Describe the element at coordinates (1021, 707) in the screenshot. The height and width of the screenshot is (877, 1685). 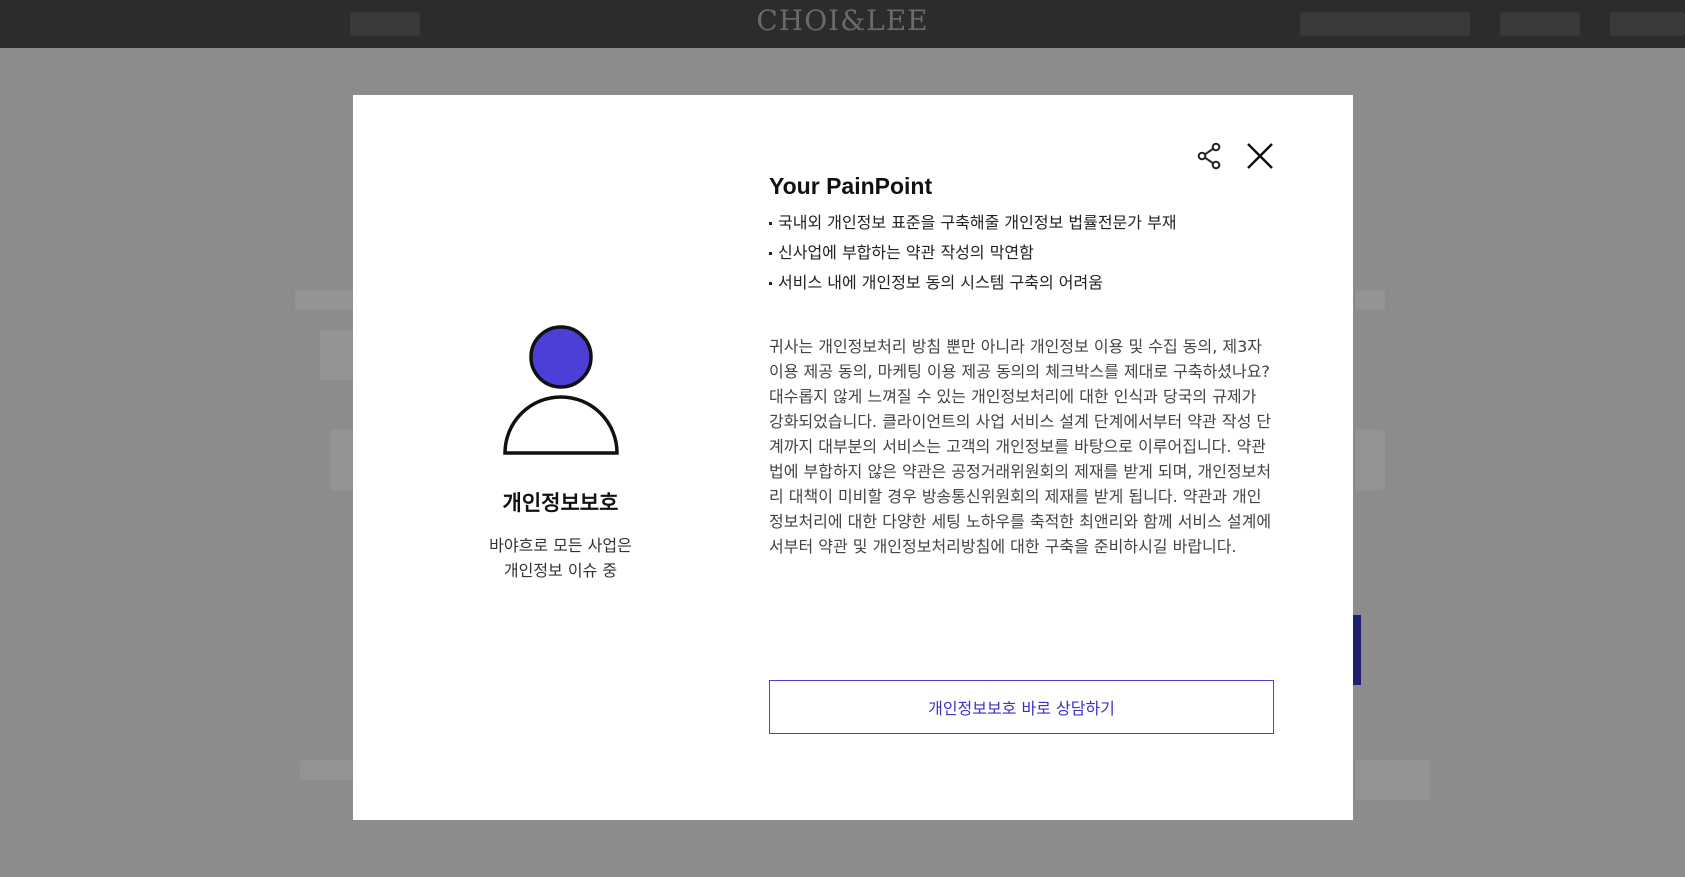
I see `consult-button: 개인정보보호 바로 상담하기` at that location.